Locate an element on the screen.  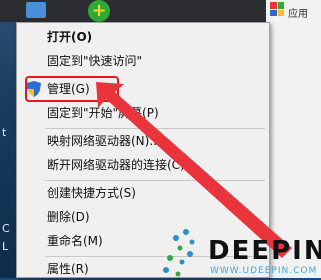
menu-item-pin-quick-access: 固定到"快速访问" is located at coordinates (143, 61).